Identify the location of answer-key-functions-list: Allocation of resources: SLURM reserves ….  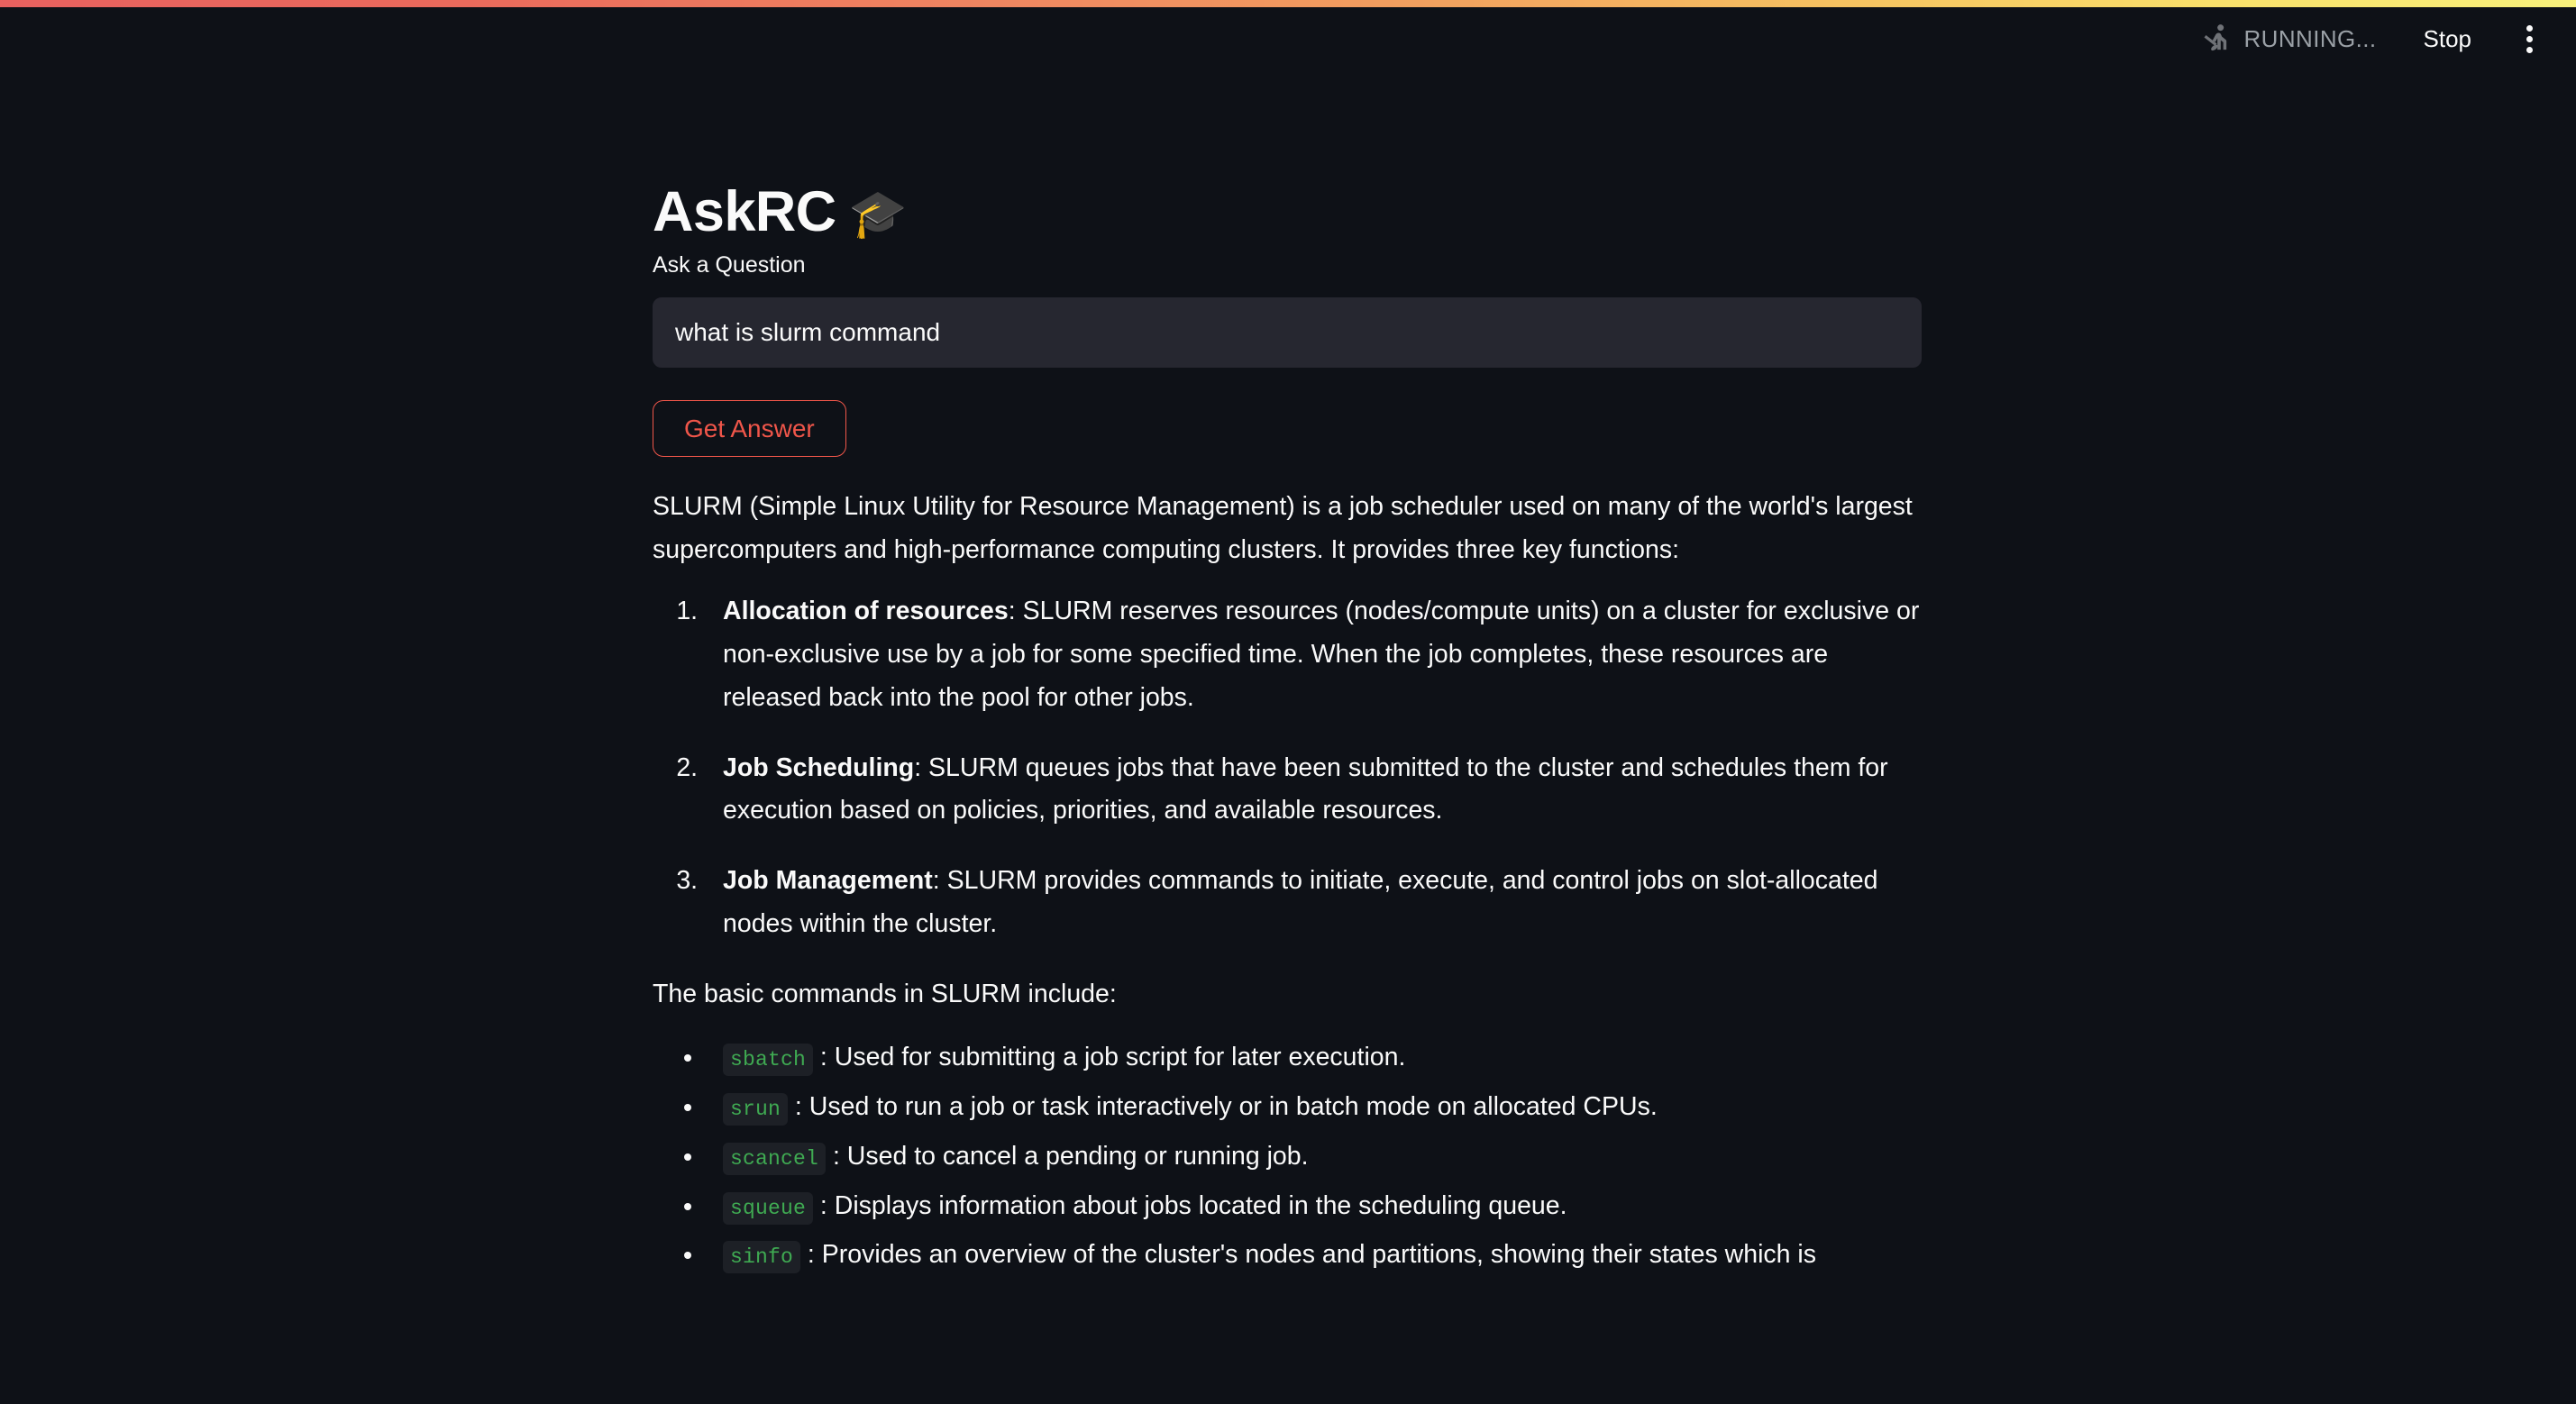
(1289, 768).